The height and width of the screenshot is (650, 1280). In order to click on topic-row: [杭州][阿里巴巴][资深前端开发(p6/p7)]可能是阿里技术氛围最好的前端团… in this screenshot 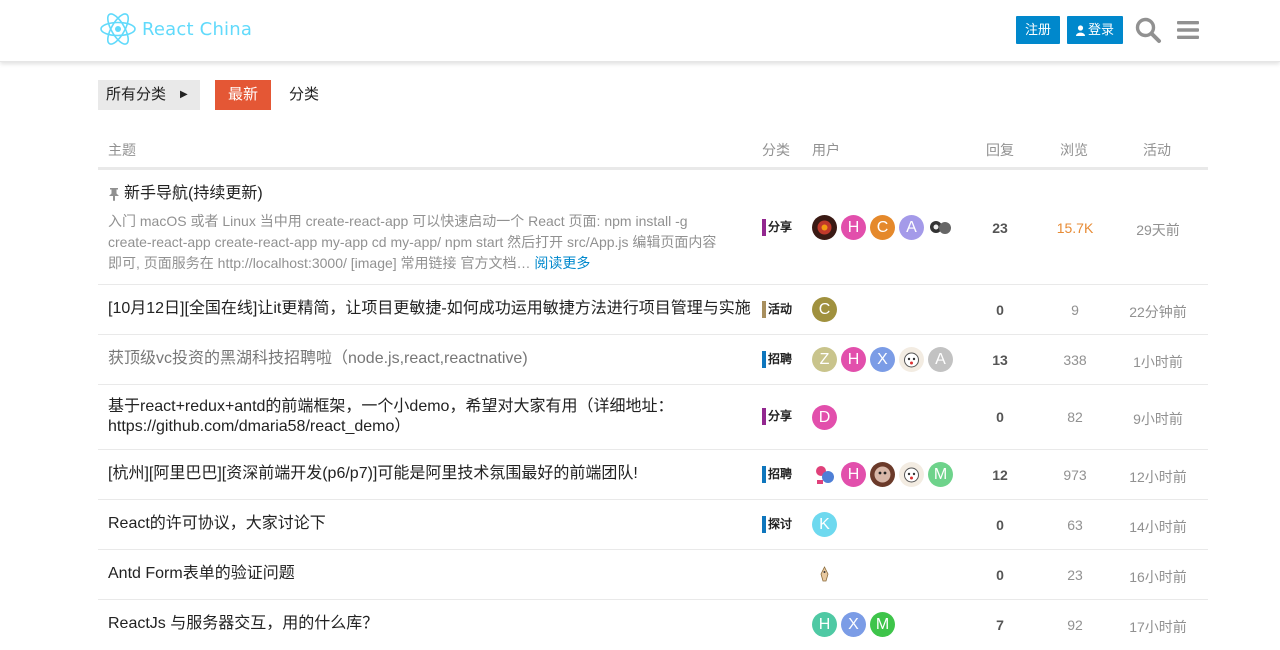, I will do `click(653, 475)`.